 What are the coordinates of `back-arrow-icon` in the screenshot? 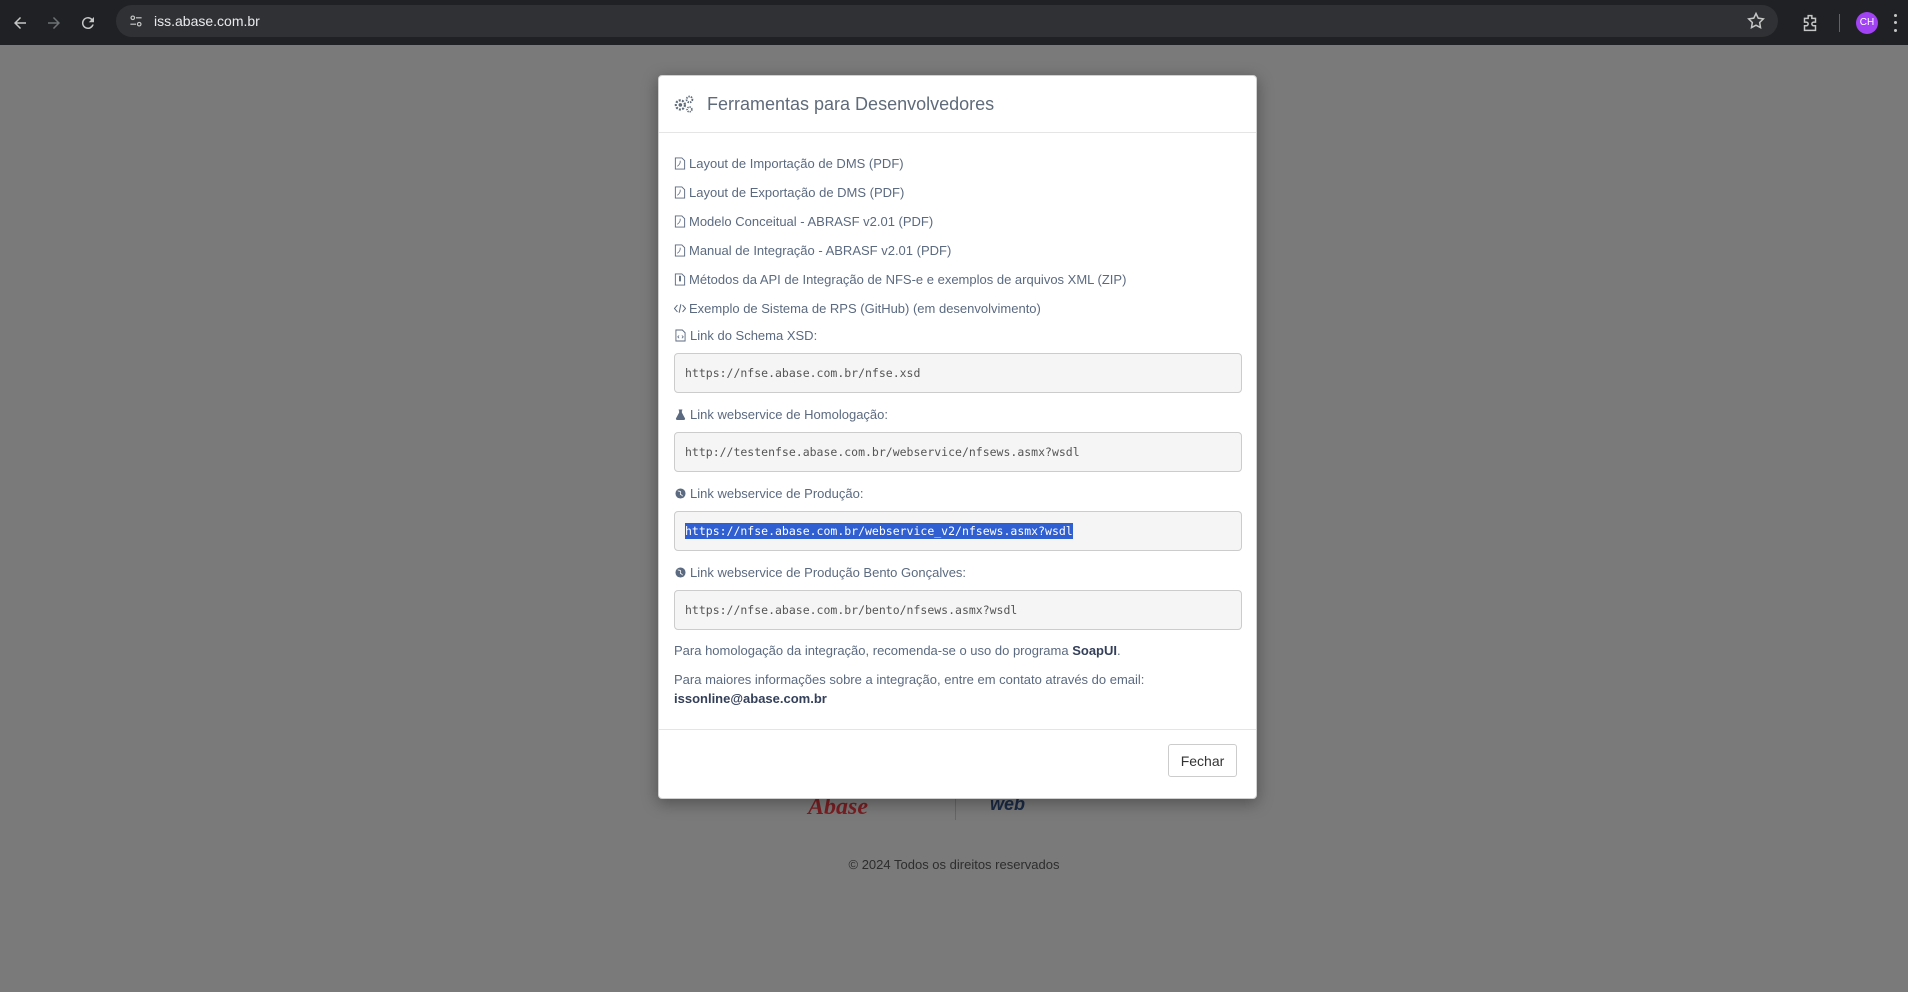 It's located at (20, 22).